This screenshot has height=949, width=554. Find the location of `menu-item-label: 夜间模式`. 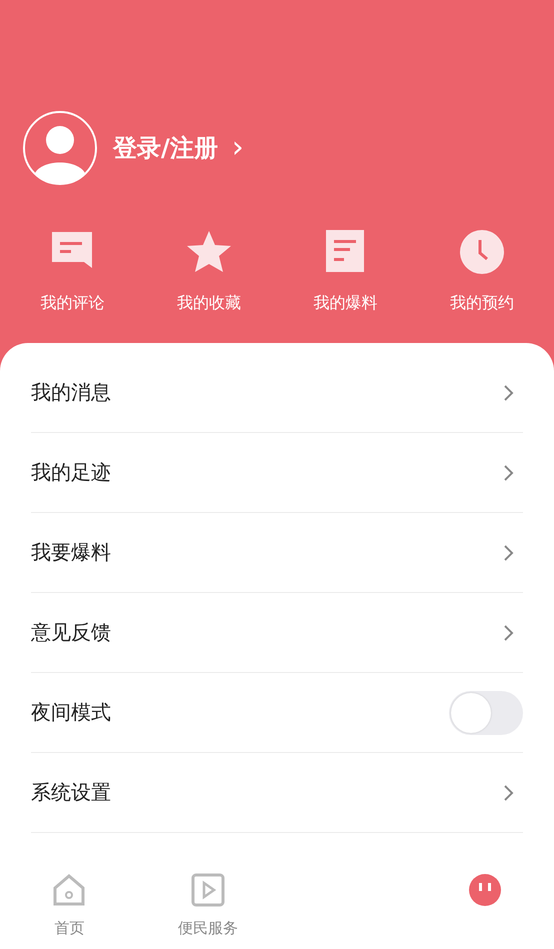

menu-item-label: 夜间模式 is located at coordinates (71, 712).